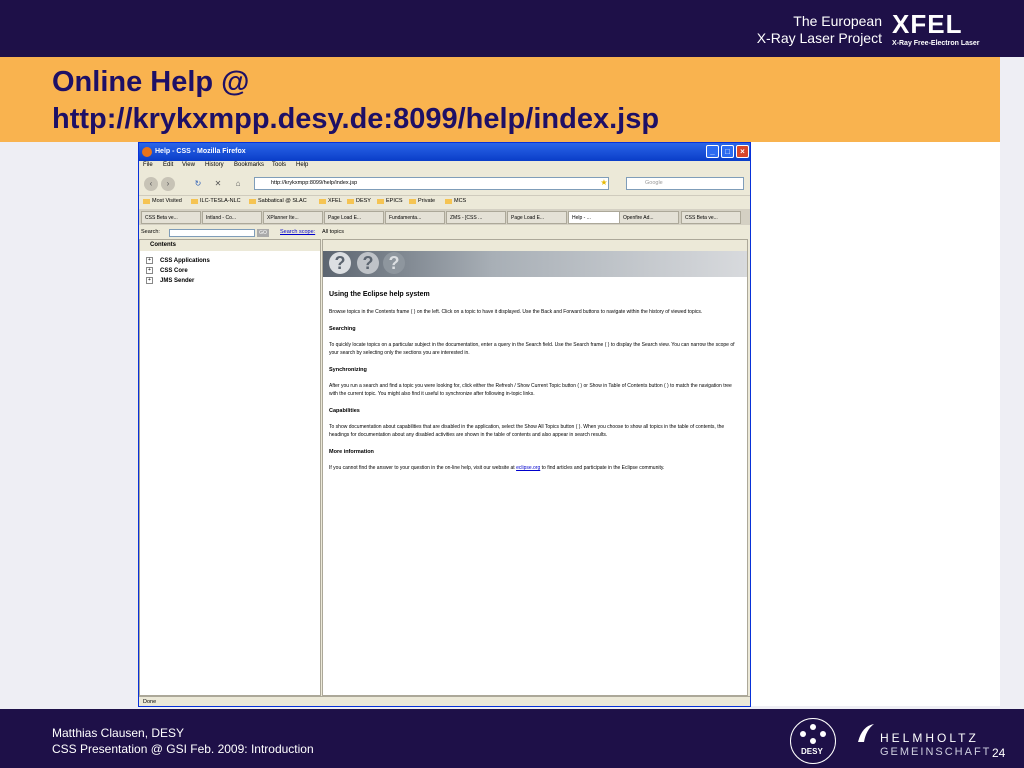 Image resolution: width=1024 pixels, height=768 pixels. What do you see at coordinates (712, 151) in the screenshot?
I see `minimize-icon: _` at bounding box center [712, 151].